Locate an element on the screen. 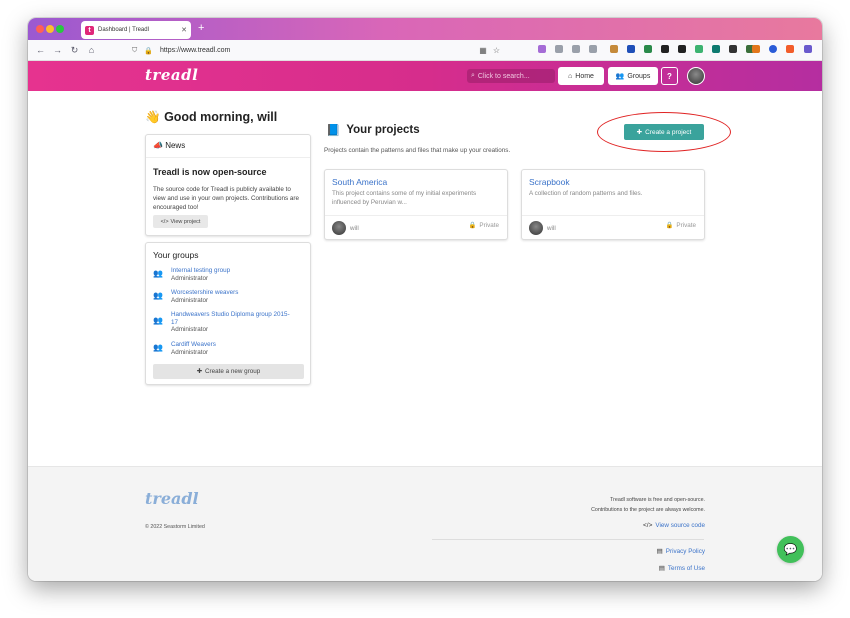 The height and width of the screenshot is (618, 850). home-label: Home is located at coordinates (584, 76).